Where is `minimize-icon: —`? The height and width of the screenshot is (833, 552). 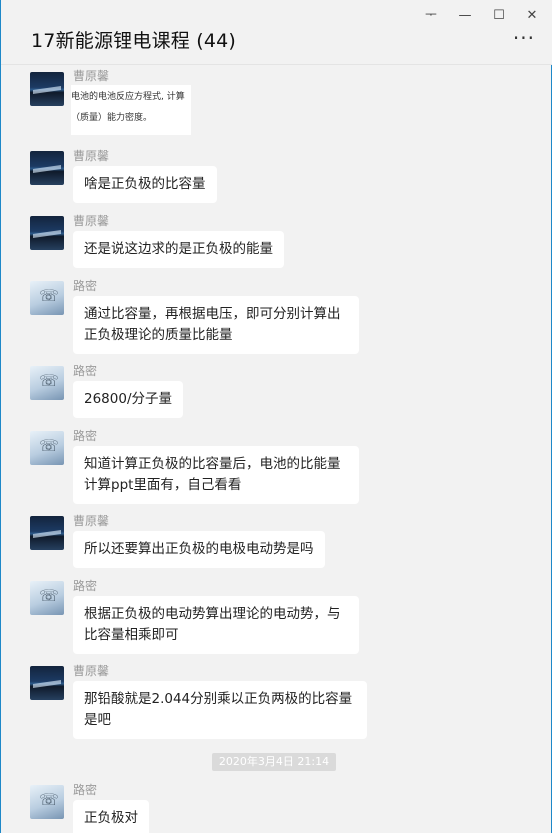
minimize-icon: — is located at coordinates (465, 16).